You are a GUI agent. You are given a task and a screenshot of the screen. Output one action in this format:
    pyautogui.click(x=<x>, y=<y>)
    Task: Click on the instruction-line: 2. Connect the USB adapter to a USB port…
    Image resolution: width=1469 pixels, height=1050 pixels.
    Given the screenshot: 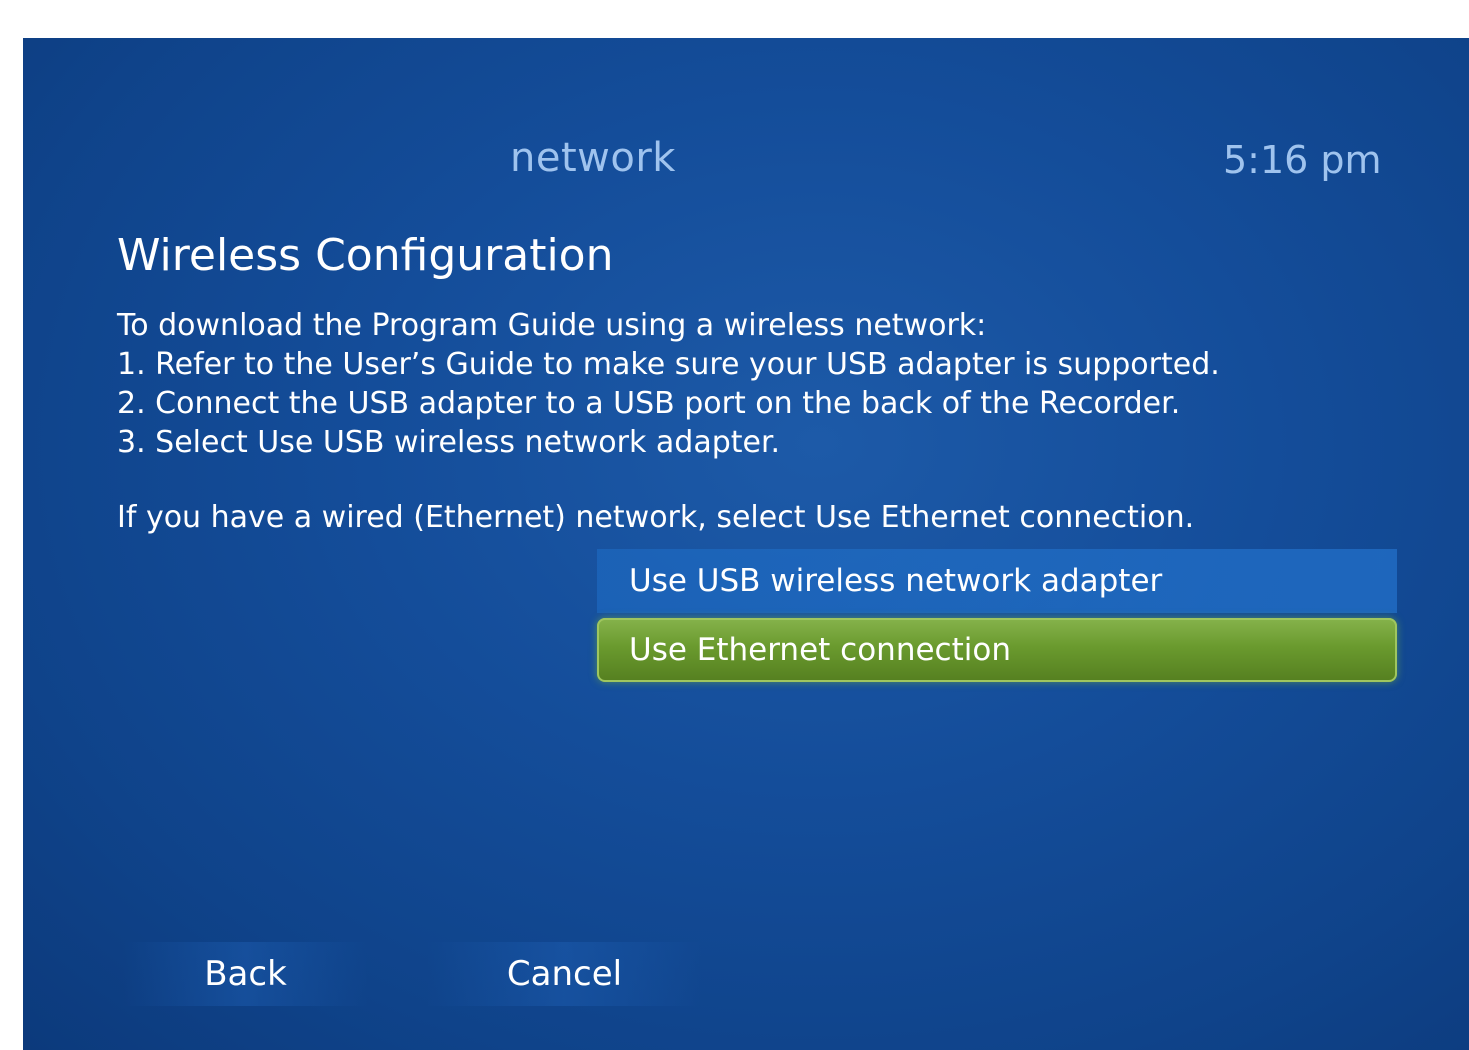 What is the action you would take?
    pyautogui.click(x=649, y=403)
    